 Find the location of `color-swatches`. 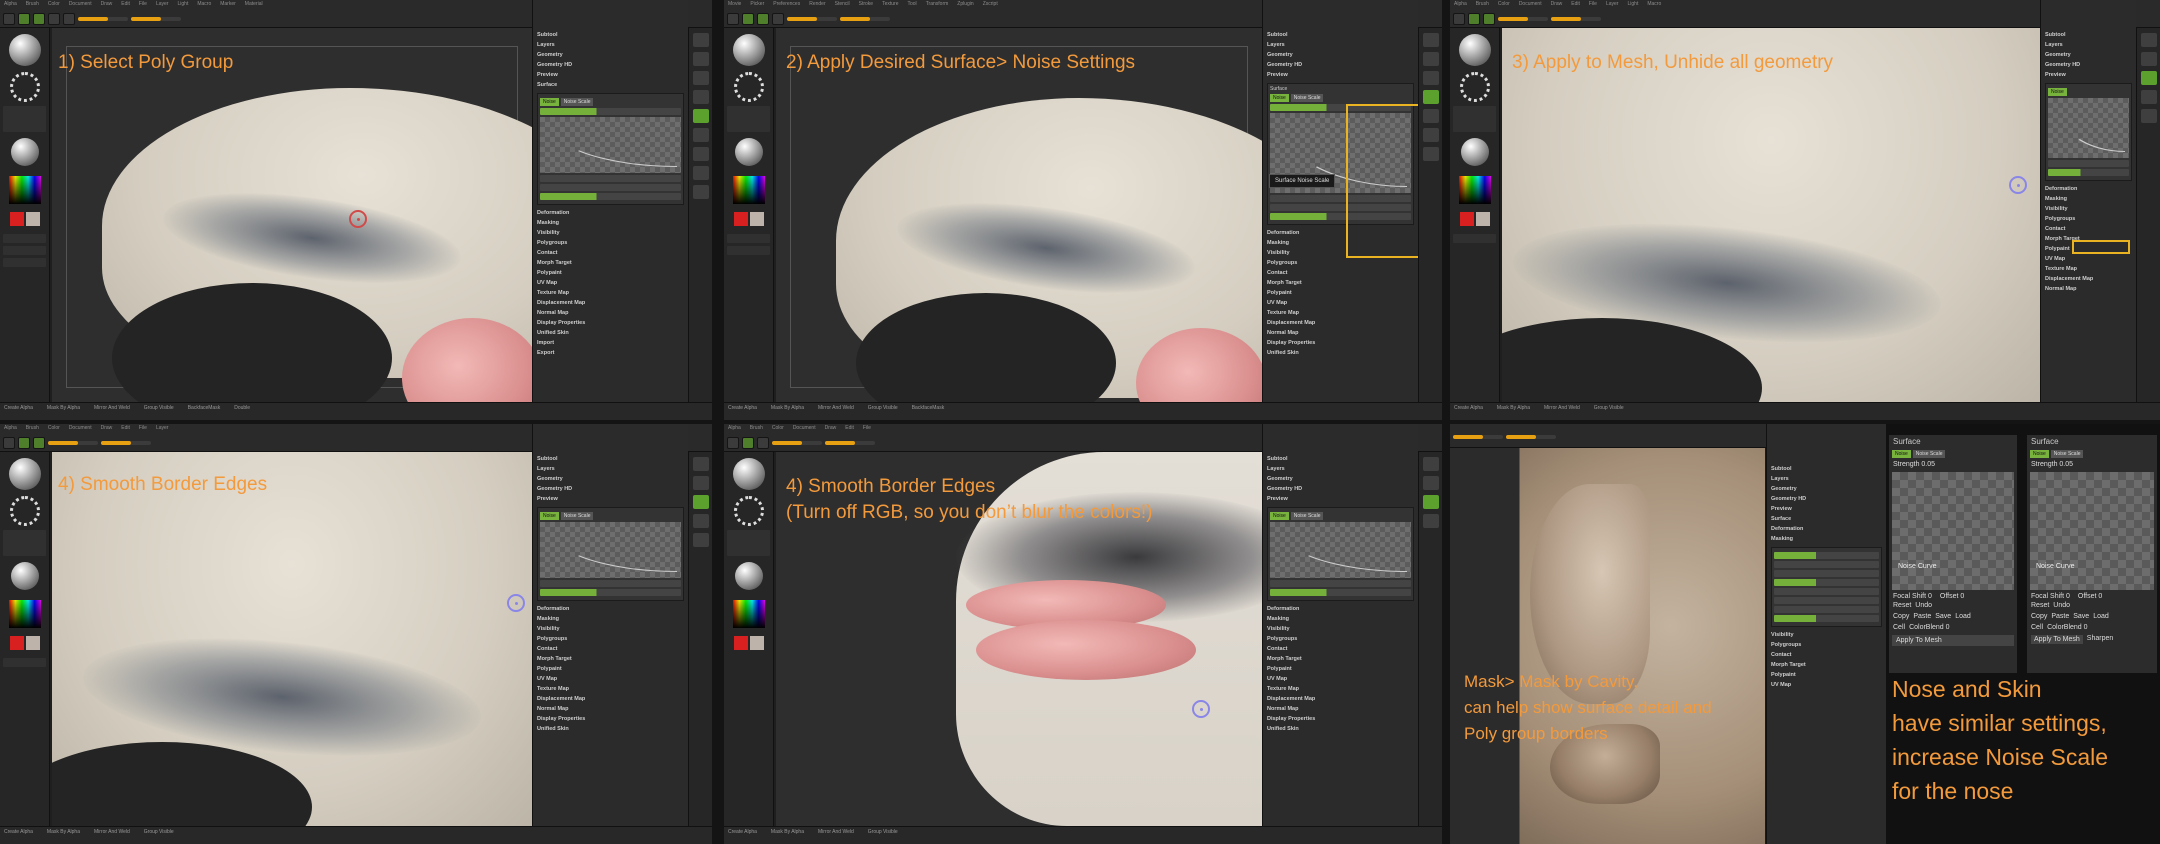

color-swatches is located at coordinates (1474, 219).